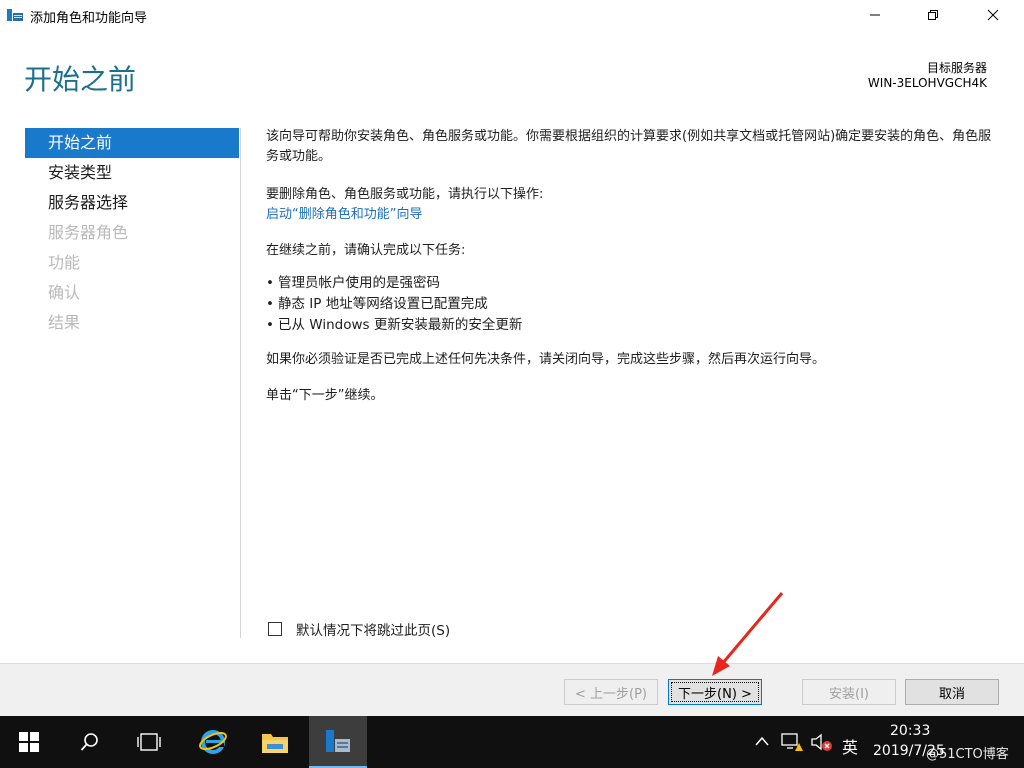 The width and height of the screenshot is (1024, 768). I want to click on file-explorer-button, so click(275, 742).